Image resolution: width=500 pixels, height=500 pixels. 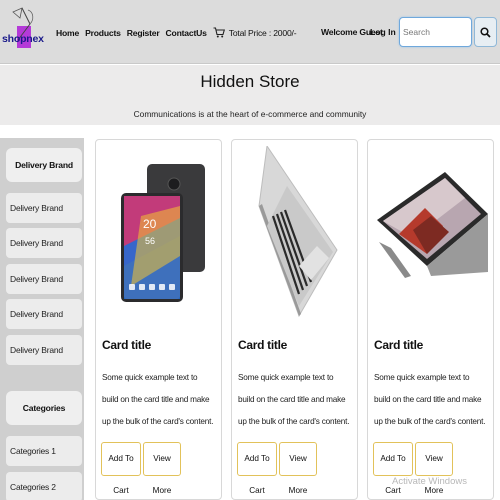 What do you see at coordinates (103, 33) in the screenshot?
I see `nav-products: Products` at bounding box center [103, 33].